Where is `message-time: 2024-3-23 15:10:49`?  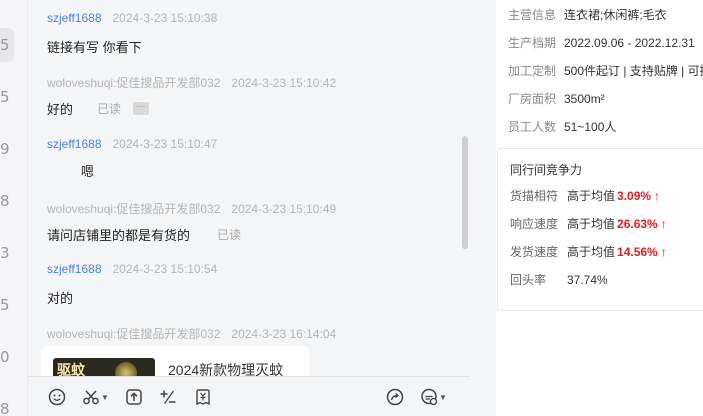 message-time: 2024-3-23 15:10:49 is located at coordinates (284, 209).